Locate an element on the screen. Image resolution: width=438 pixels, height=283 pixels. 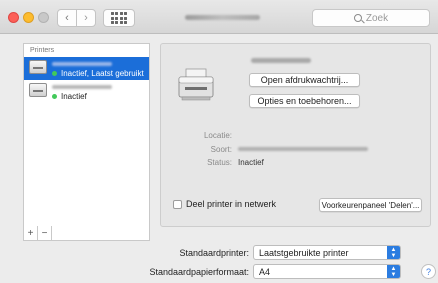
show-all-button is located at coordinates (119, 18).